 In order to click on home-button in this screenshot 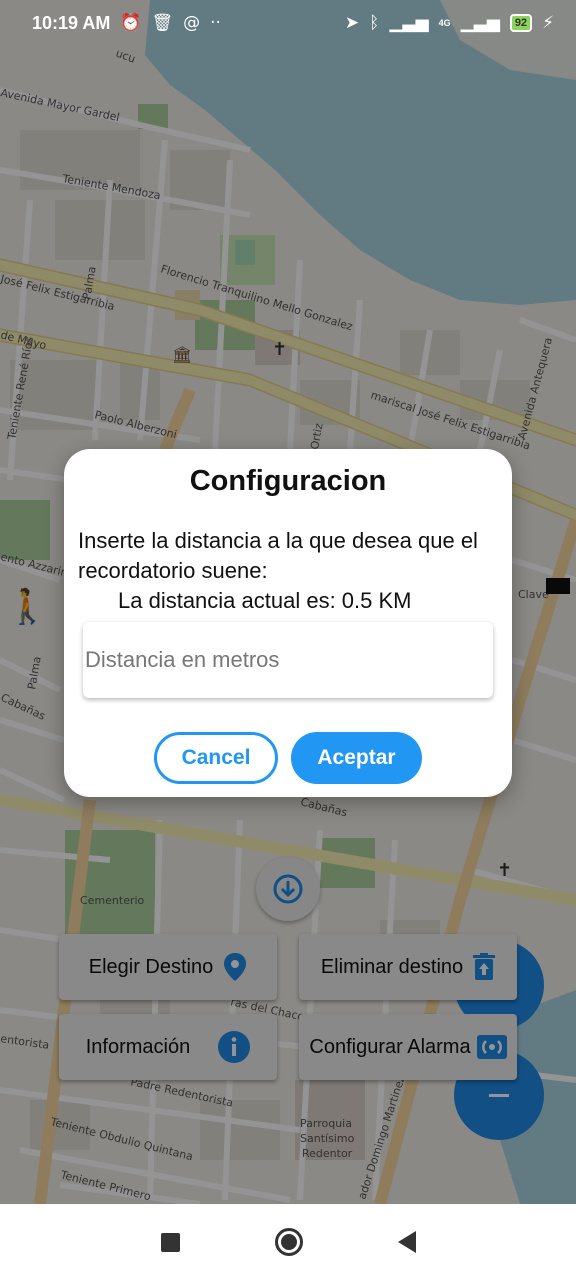, I will do `click(288, 1242)`.